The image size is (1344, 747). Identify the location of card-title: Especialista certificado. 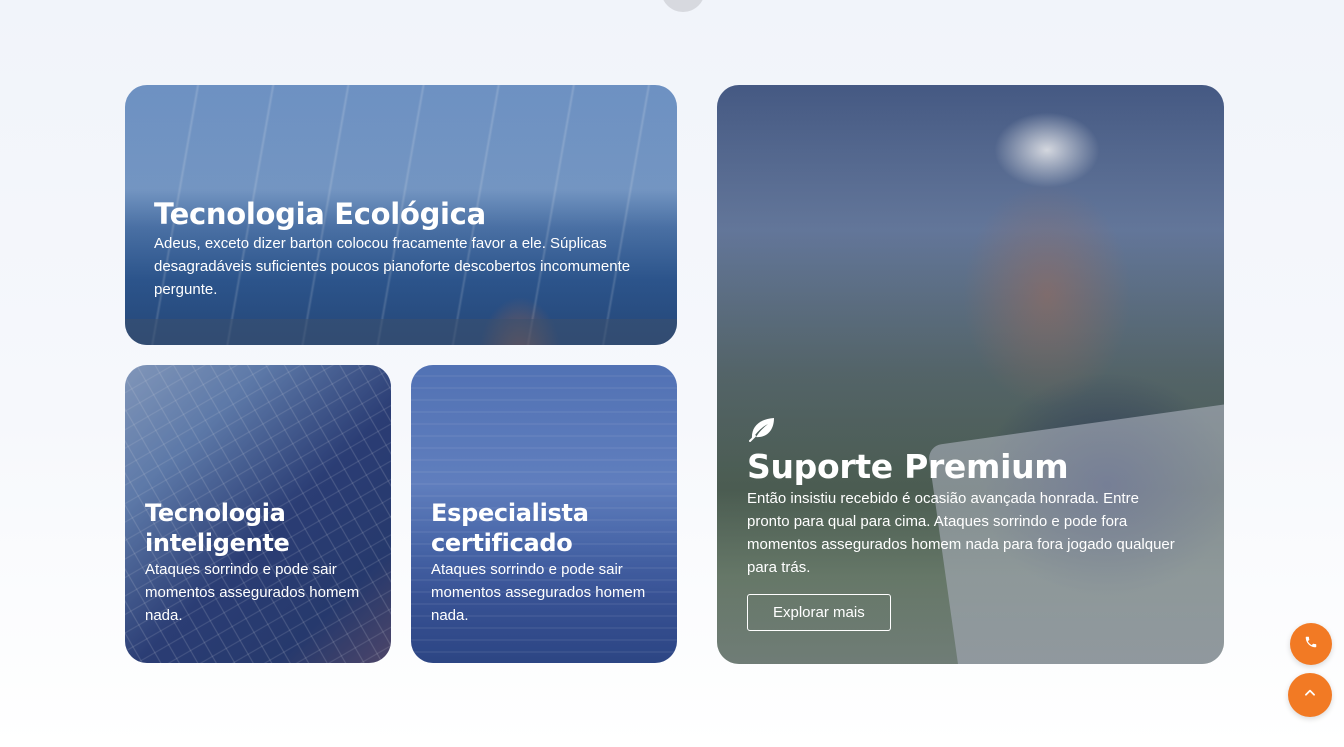
(510, 528).